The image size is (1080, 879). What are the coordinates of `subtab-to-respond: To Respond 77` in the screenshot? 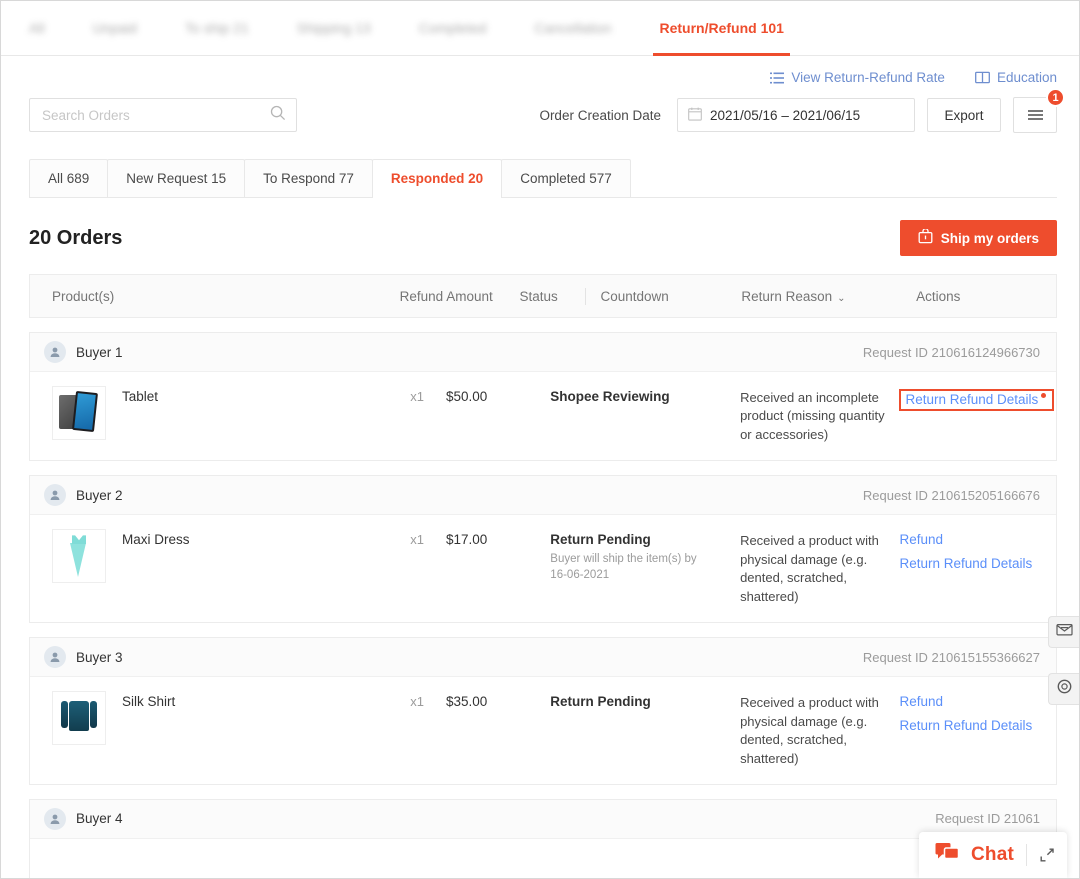 It's located at (308, 178).